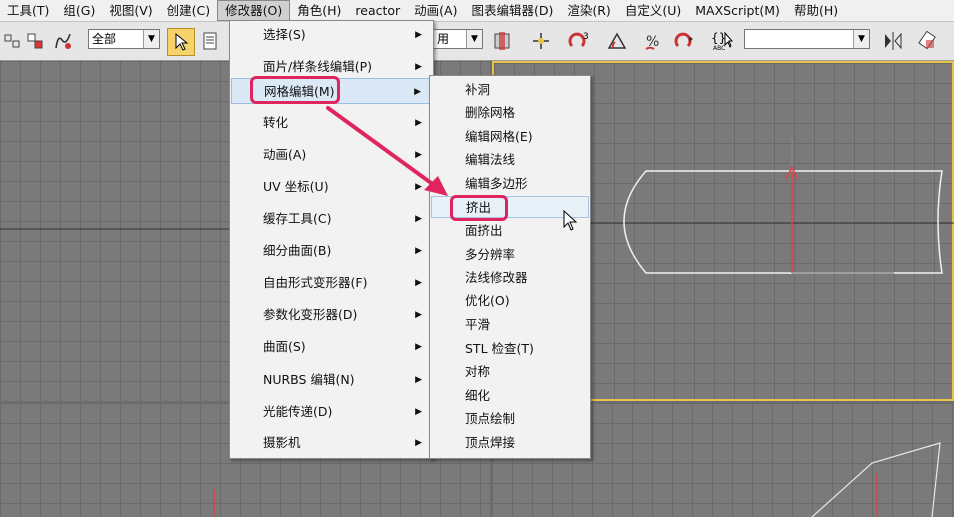 The width and height of the screenshot is (954, 517). I want to click on submenu-item-optimize: 优化(O), so click(510, 301).